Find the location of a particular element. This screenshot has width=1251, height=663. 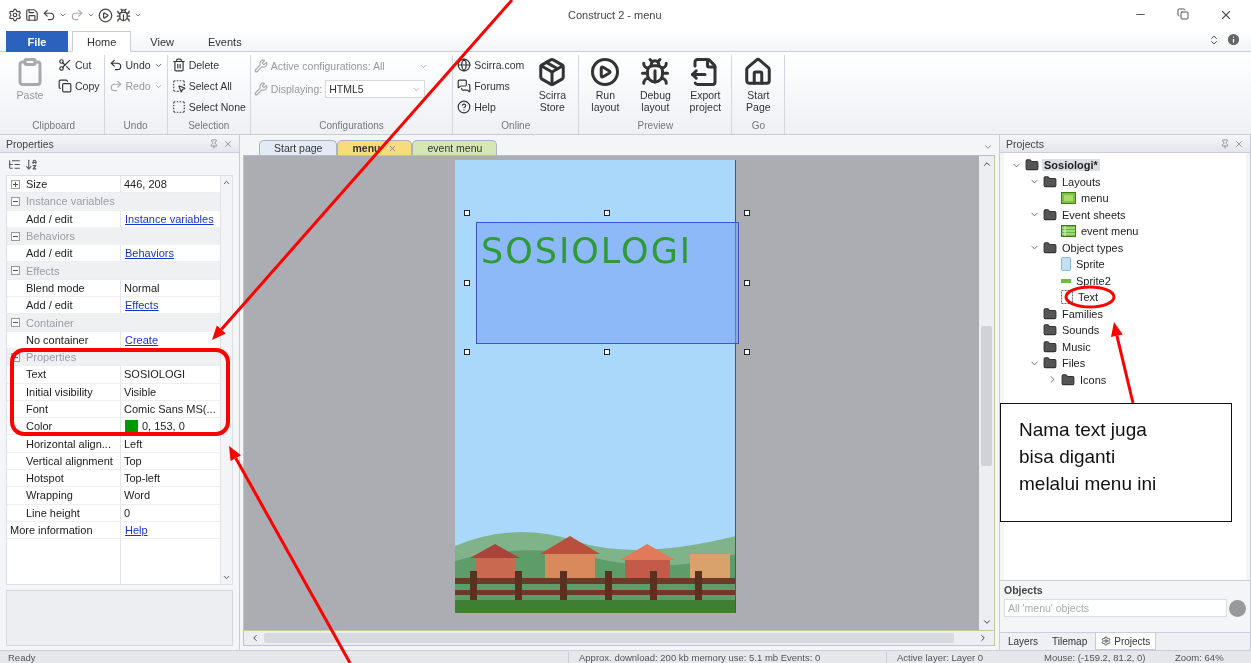

ribbon-button: Forums is located at coordinates (491, 86).